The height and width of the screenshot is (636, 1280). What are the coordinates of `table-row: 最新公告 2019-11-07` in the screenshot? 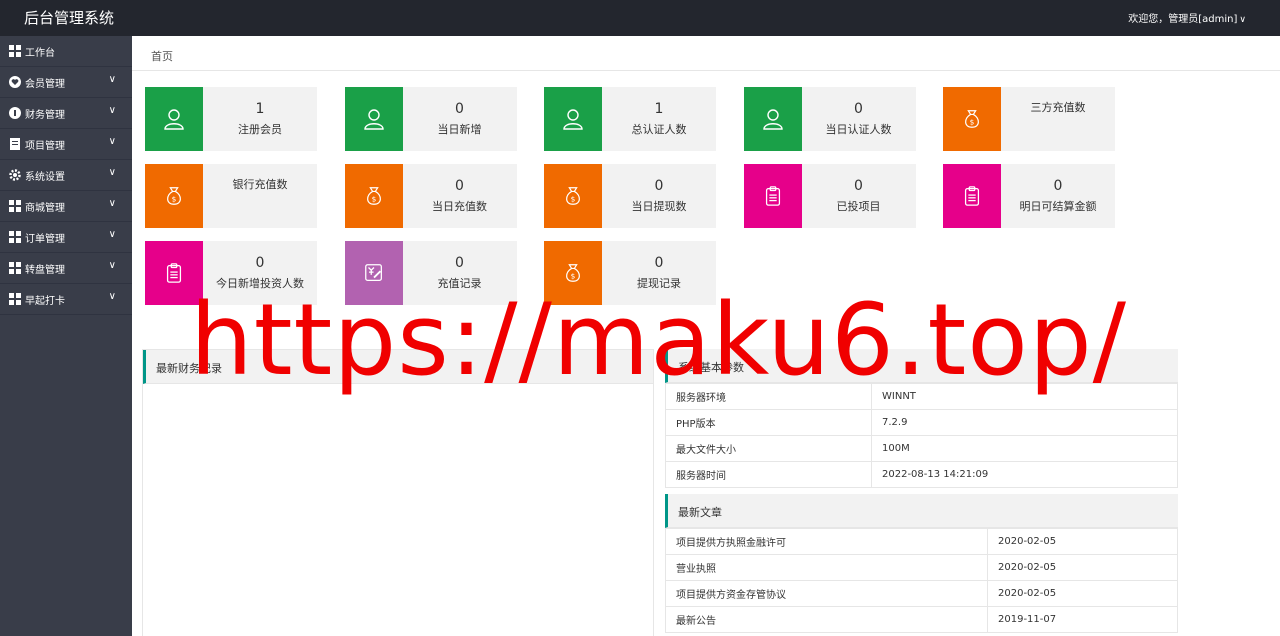 It's located at (921, 619).